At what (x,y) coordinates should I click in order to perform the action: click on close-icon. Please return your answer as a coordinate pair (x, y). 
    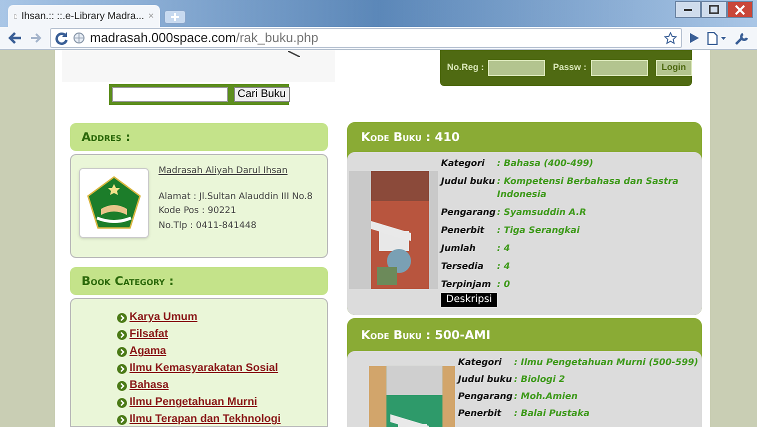
    Looking at the image, I should click on (740, 9).